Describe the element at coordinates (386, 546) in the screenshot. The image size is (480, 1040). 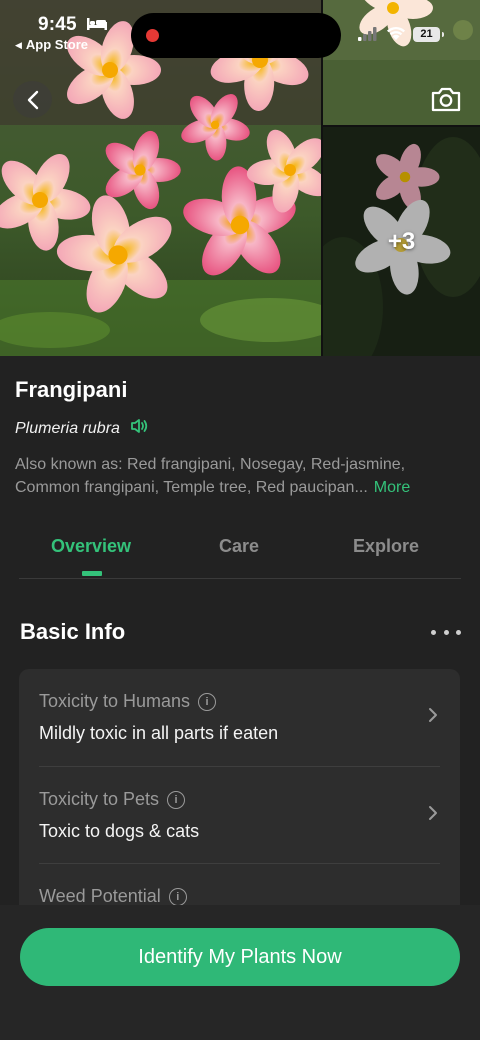
I see `tab-explore: Explore` at that location.